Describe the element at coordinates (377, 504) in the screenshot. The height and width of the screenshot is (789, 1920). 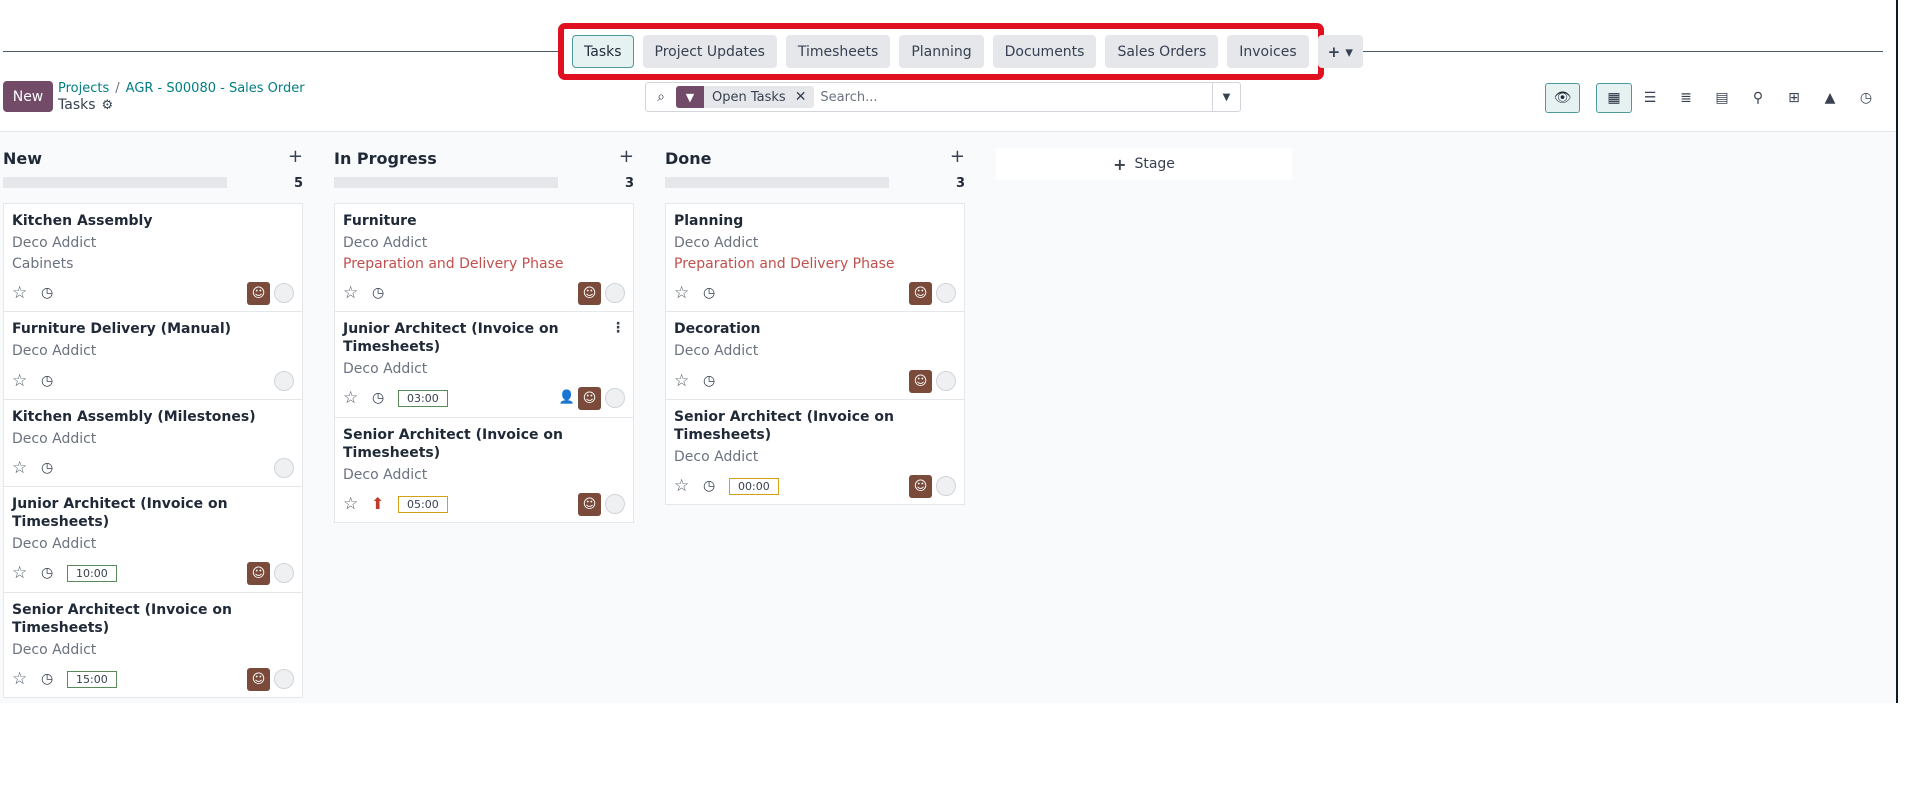
I see `upload-icon: ⬆` at that location.